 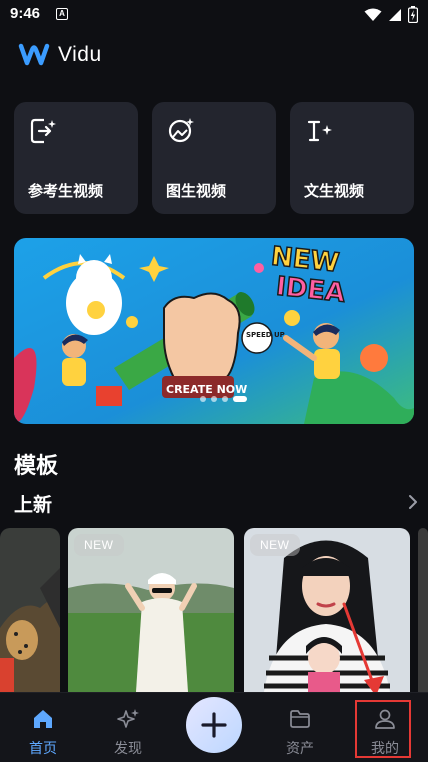 What do you see at coordinates (36, 466) in the screenshot?
I see `templates-heading: 模板` at bounding box center [36, 466].